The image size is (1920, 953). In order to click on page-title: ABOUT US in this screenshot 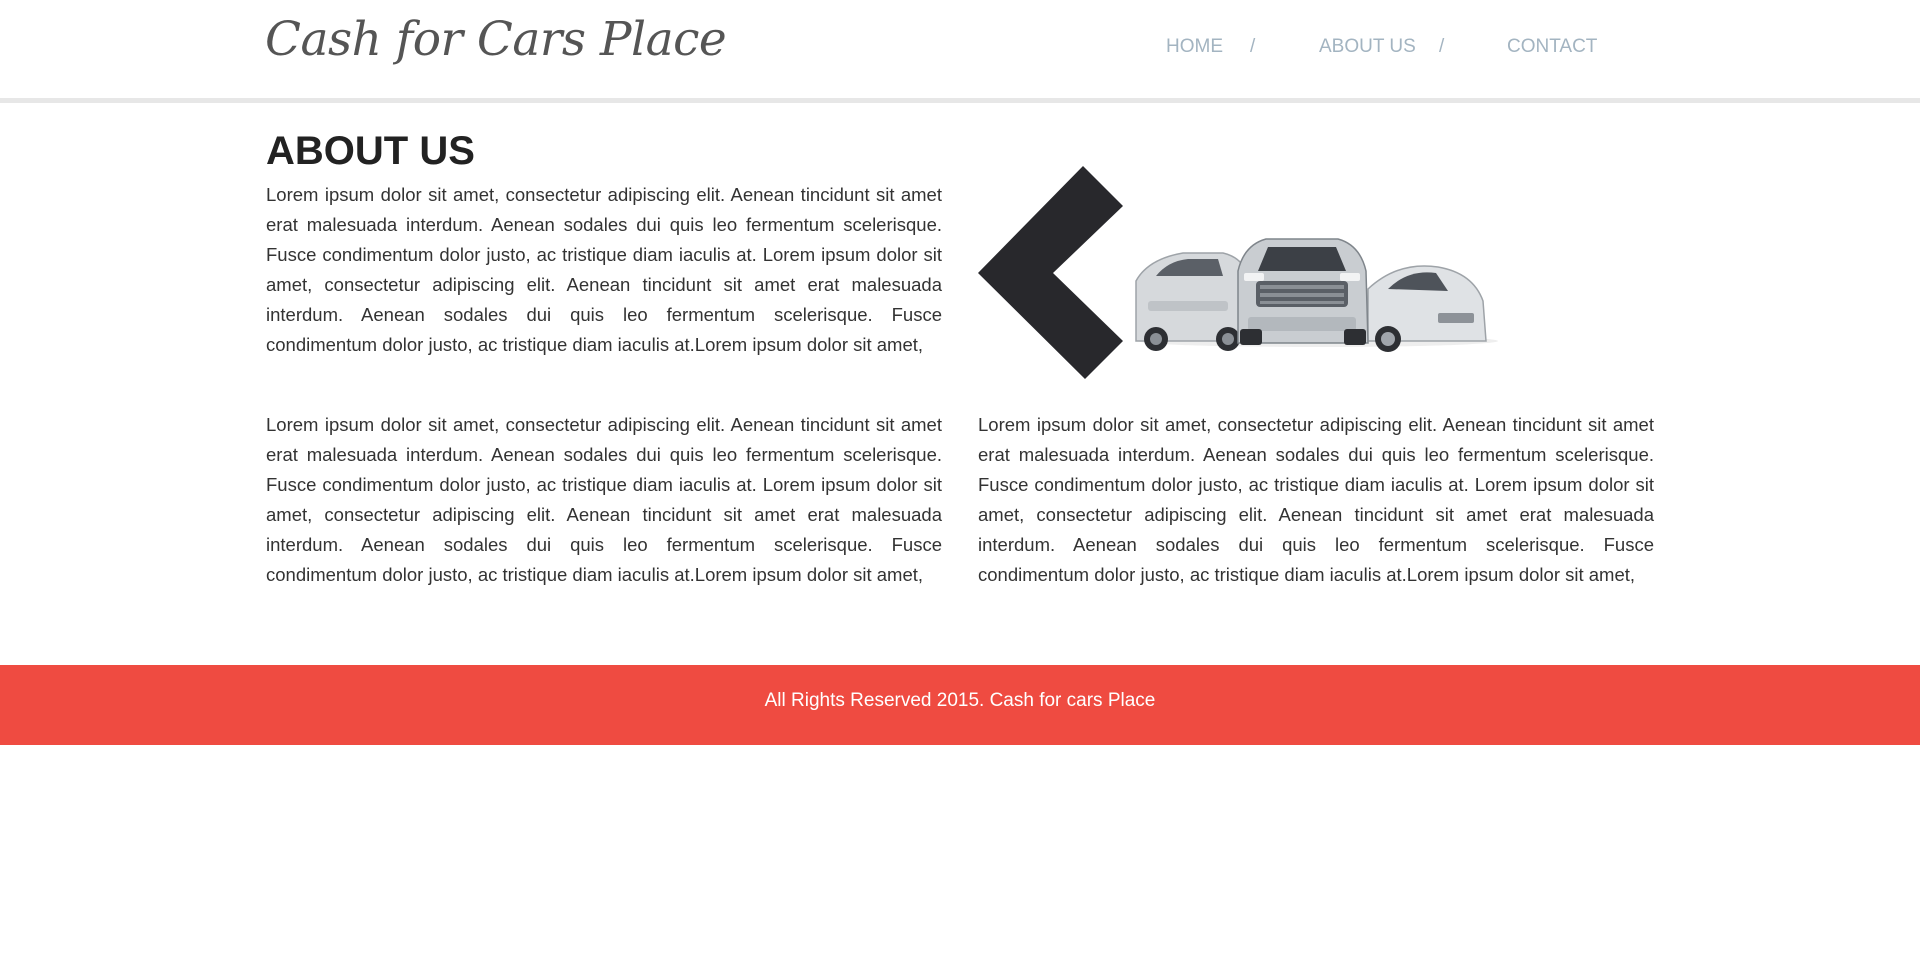, I will do `click(370, 151)`.